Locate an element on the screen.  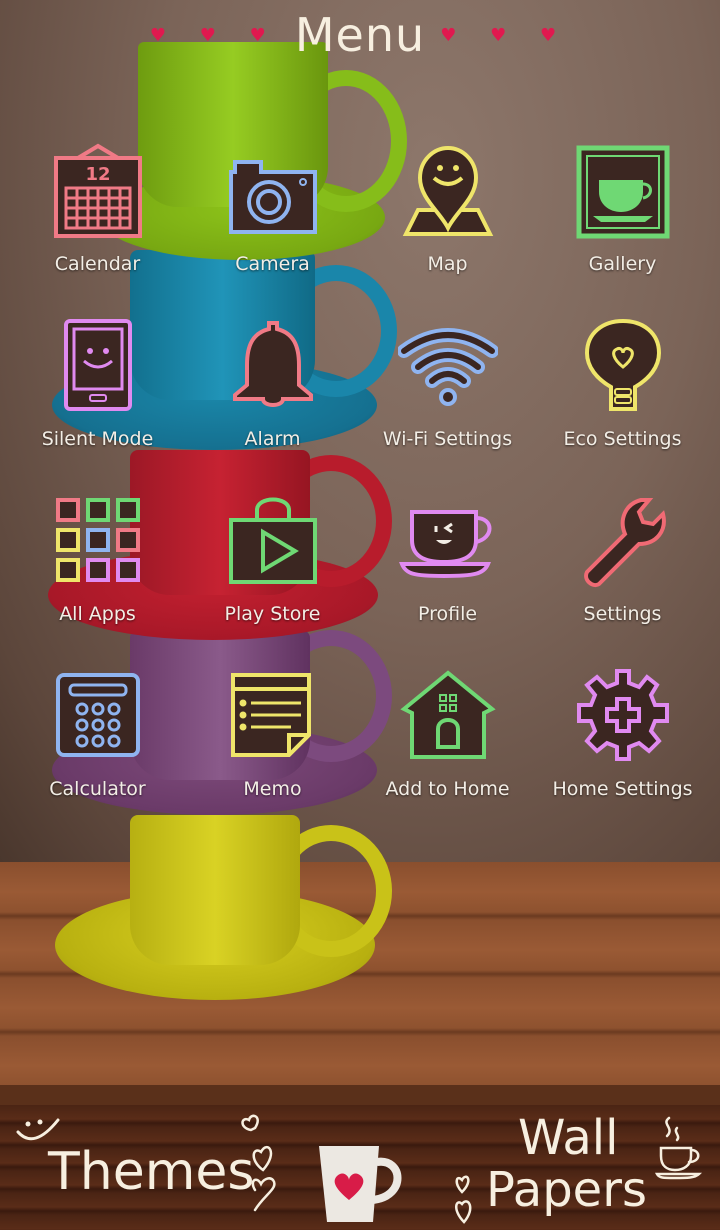
menu-item-play-store: Play Store is located at coordinates (272, 570).